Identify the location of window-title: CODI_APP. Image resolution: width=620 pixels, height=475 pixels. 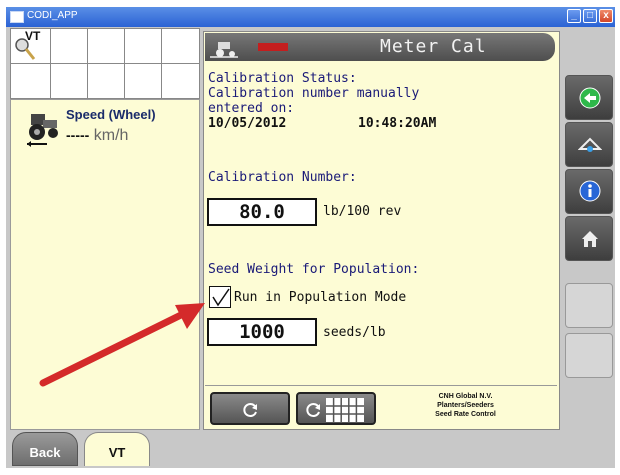
(52, 15).